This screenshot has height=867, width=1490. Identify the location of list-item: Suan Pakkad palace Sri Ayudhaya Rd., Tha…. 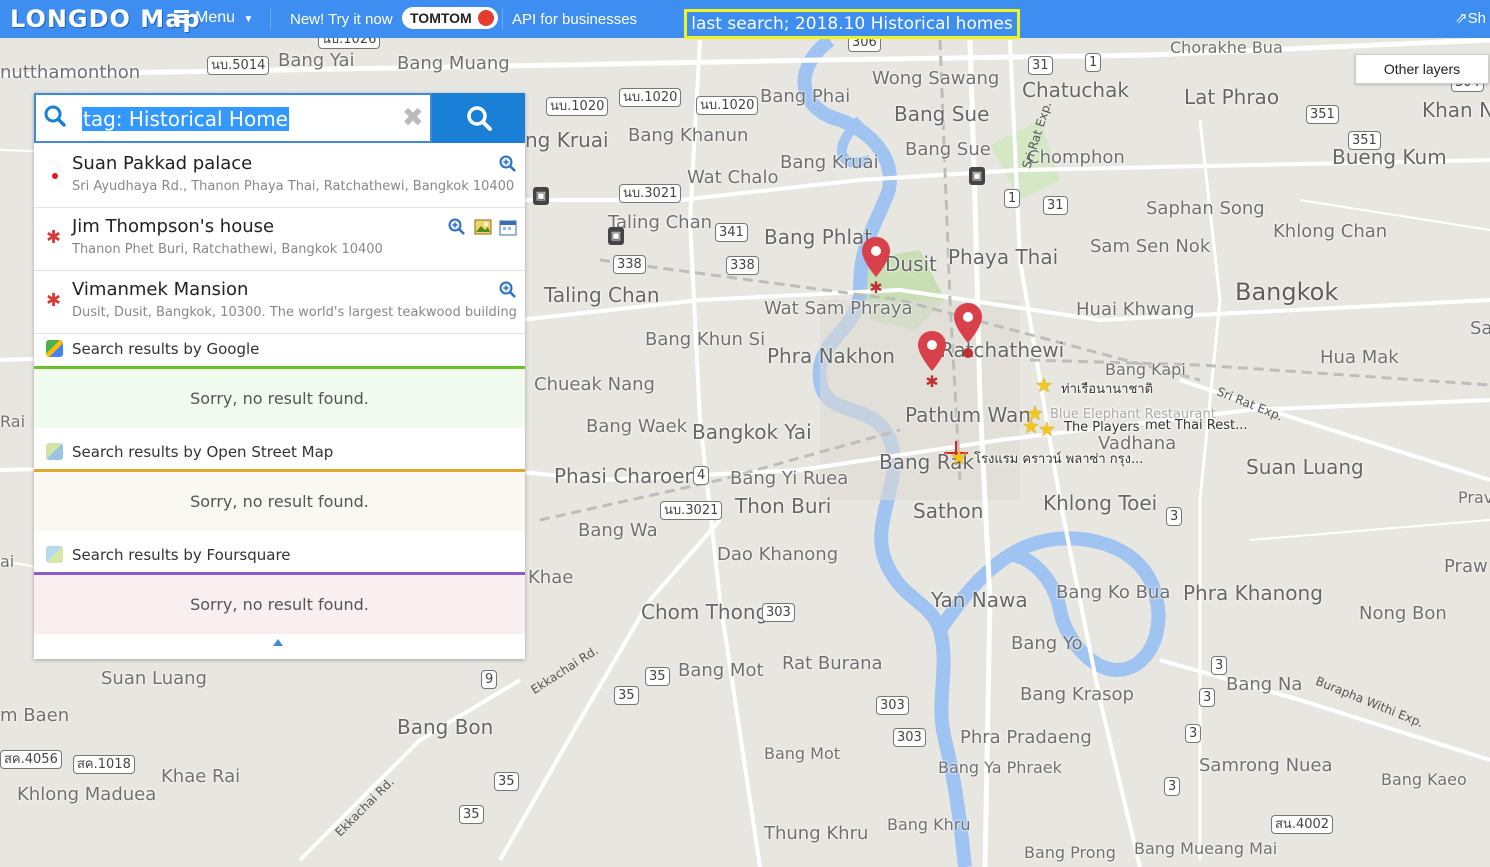
(279, 176).